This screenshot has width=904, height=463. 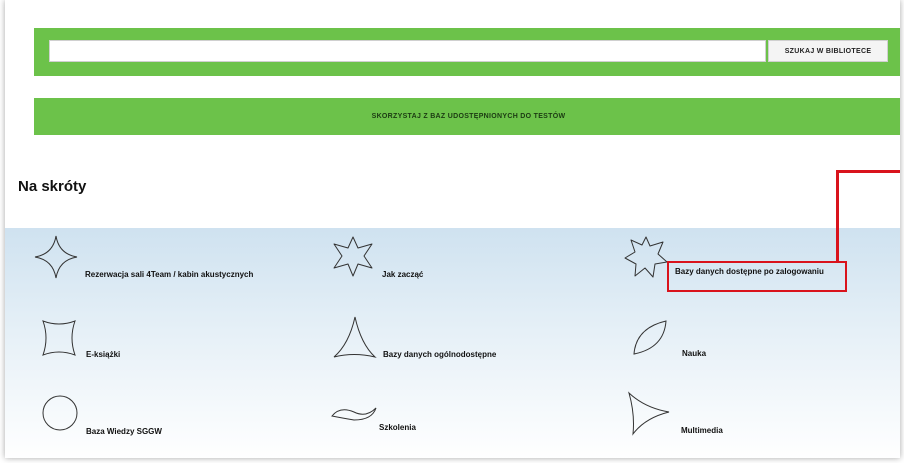 What do you see at coordinates (650, 338) in the screenshot?
I see `leaf-icon` at bounding box center [650, 338].